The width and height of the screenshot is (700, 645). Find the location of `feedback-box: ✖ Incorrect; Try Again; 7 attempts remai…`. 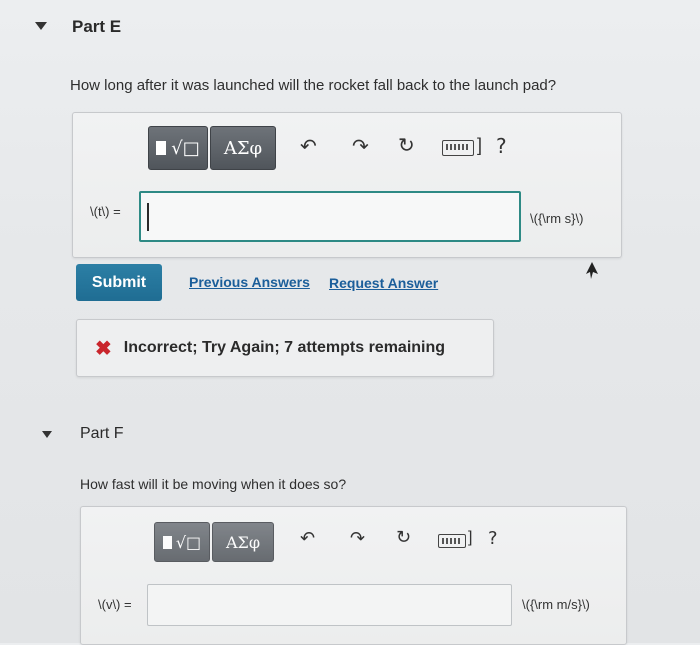

feedback-box: ✖ Incorrect; Try Again; 7 attempts remai… is located at coordinates (285, 348).